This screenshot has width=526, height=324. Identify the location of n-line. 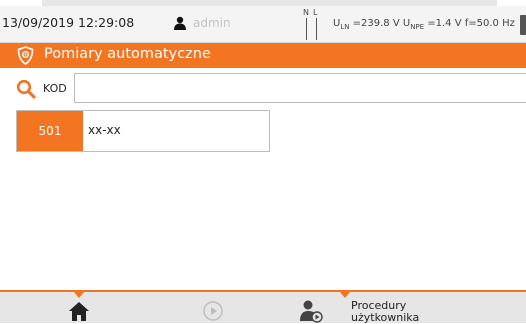
(306, 29).